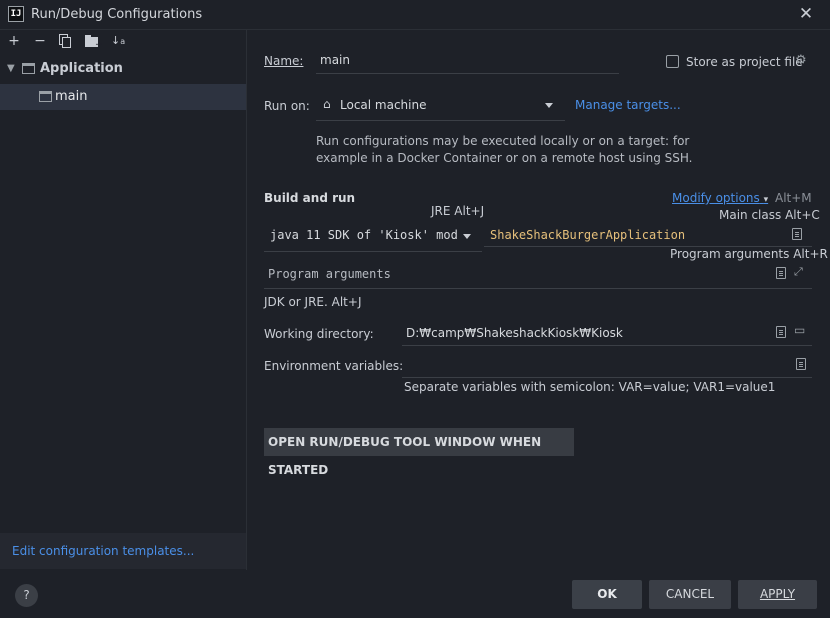 The image size is (830, 618). I want to click on tree-item-main: main, so click(123, 97).